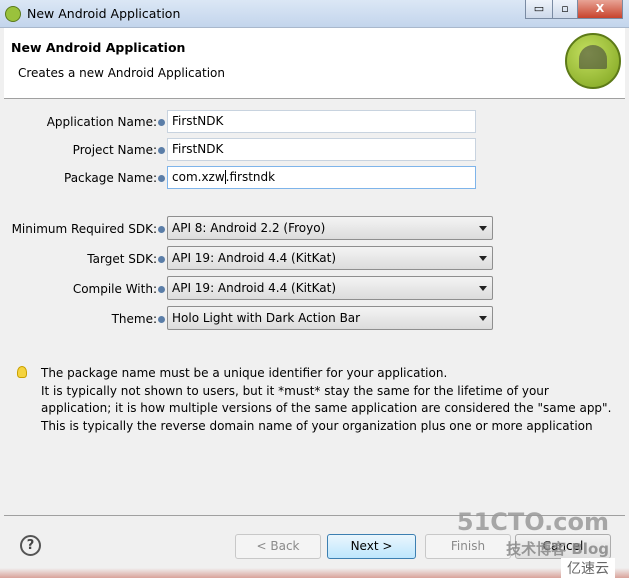 This screenshot has width=629, height=578. I want to click on next-button: Next >, so click(371, 546).